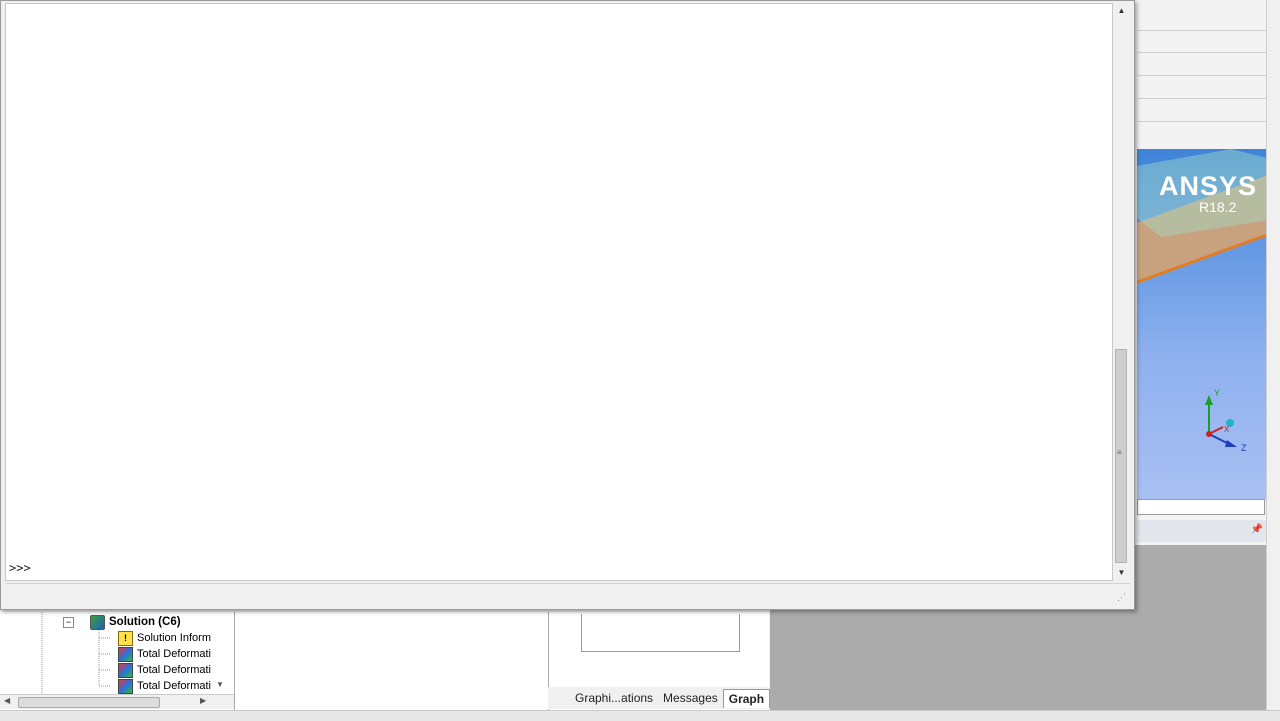 This screenshot has height=721, width=1280. What do you see at coordinates (1121, 292) in the screenshot?
I see `console-vertical-scrollbar: ▲ ≡ ▼` at bounding box center [1121, 292].